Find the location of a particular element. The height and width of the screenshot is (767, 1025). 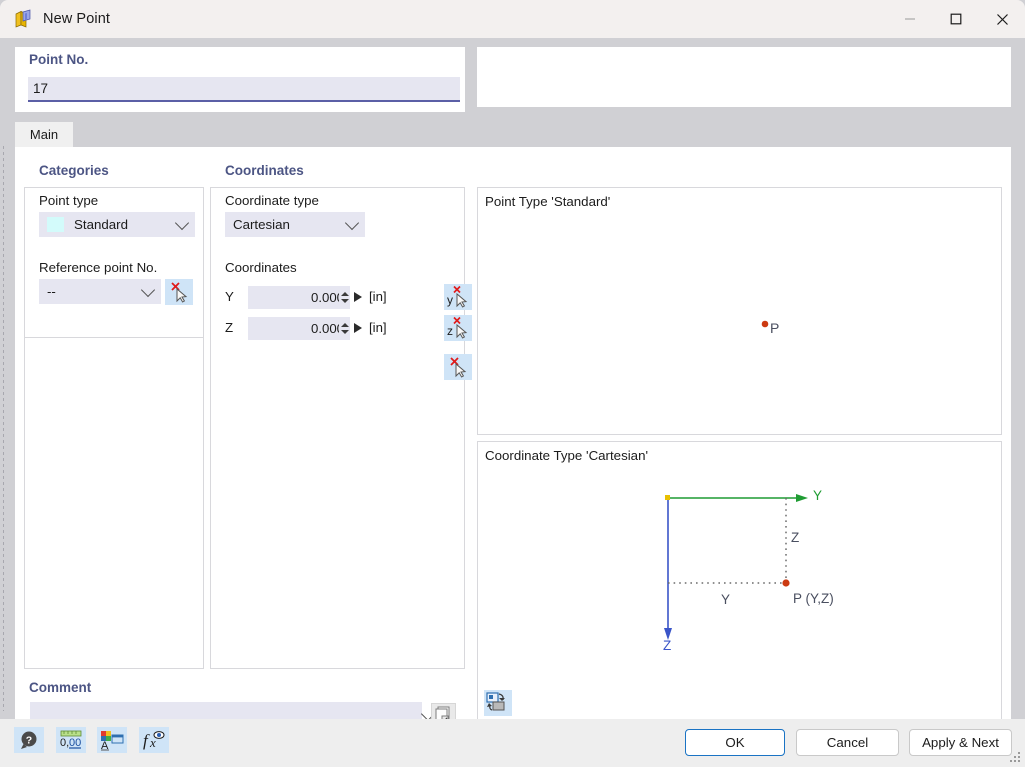

close-icon is located at coordinates (1002, 19).